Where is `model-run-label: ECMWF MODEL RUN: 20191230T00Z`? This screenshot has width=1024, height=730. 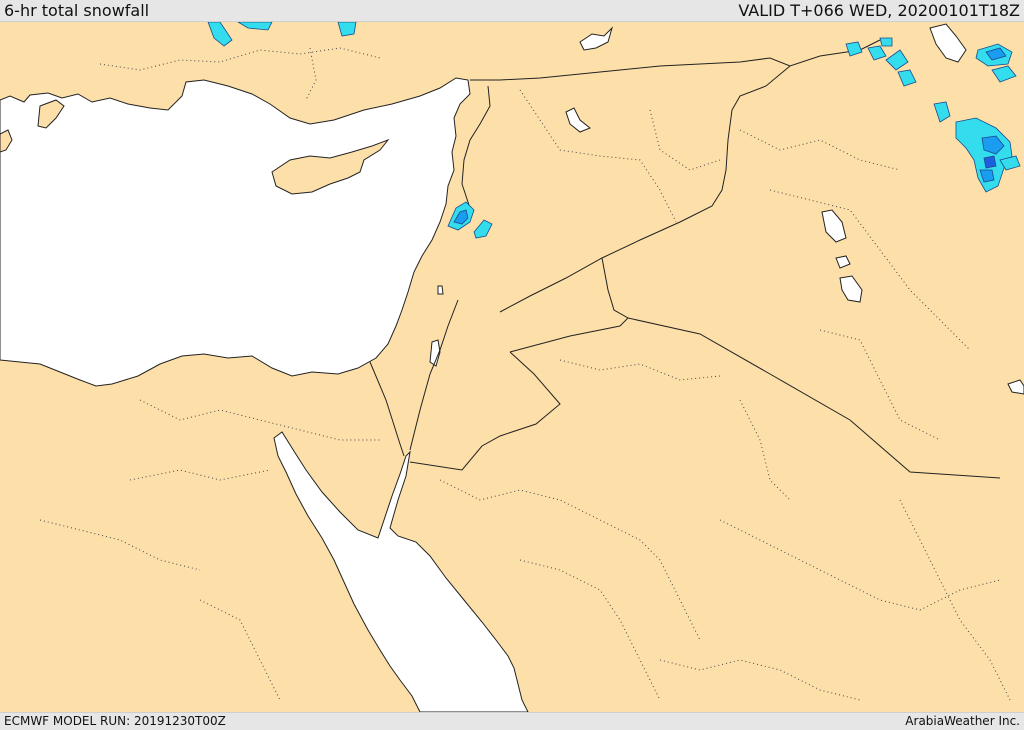
model-run-label: ECMWF MODEL RUN: 20191230T00Z is located at coordinates (115, 721).